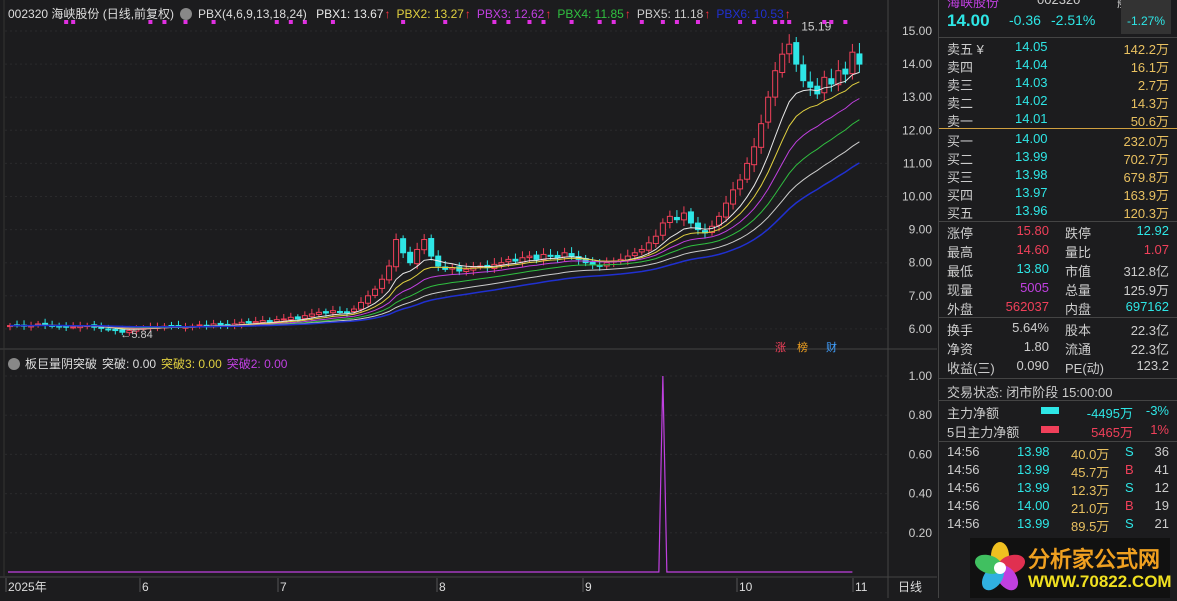 The height and width of the screenshot is (601, 1177). Describe the element at coordinates (1058, 391) in the screenshot. I see `status-row: 交易状态: 闭市阶段 15:00:00` at that location.